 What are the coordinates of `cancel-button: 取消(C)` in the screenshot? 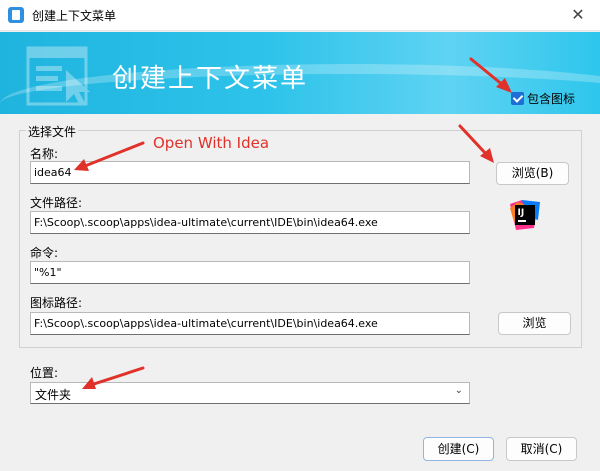 It's located at (541, 449).